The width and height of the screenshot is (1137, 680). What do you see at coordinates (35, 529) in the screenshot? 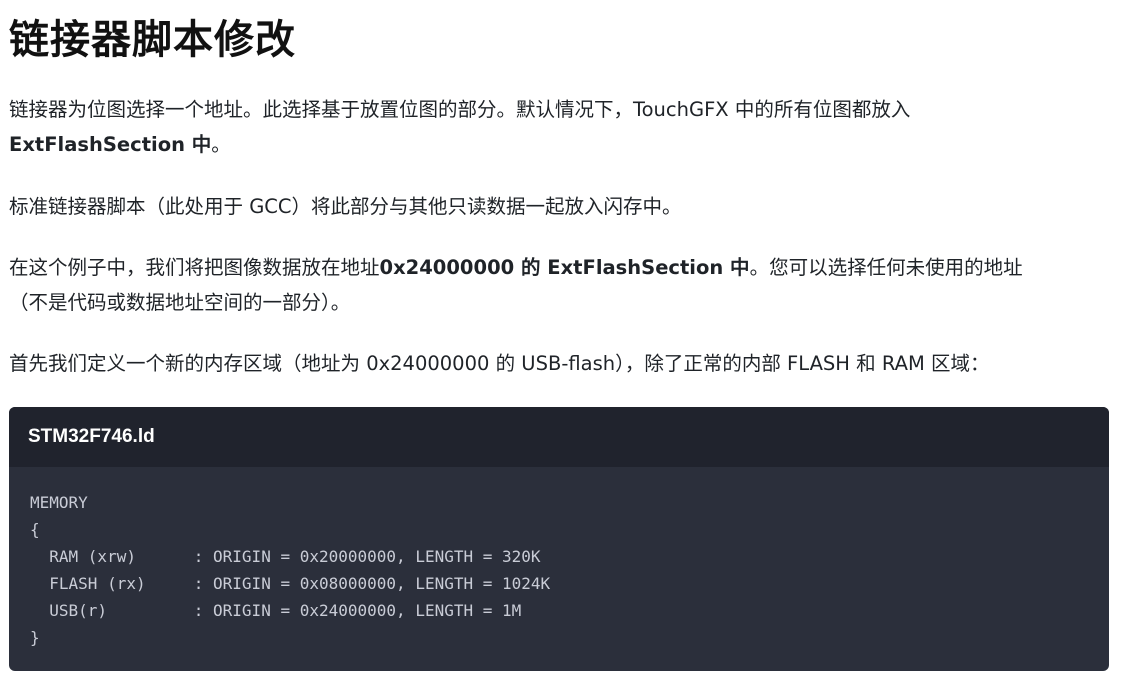
I see `code-line: {` at bounding box center [35, 529].